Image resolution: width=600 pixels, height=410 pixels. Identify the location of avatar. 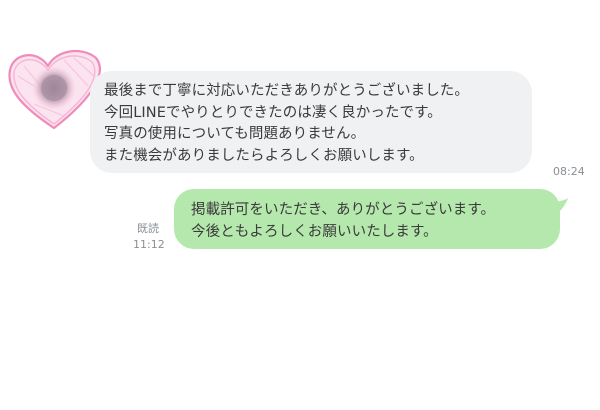
(54, 90).